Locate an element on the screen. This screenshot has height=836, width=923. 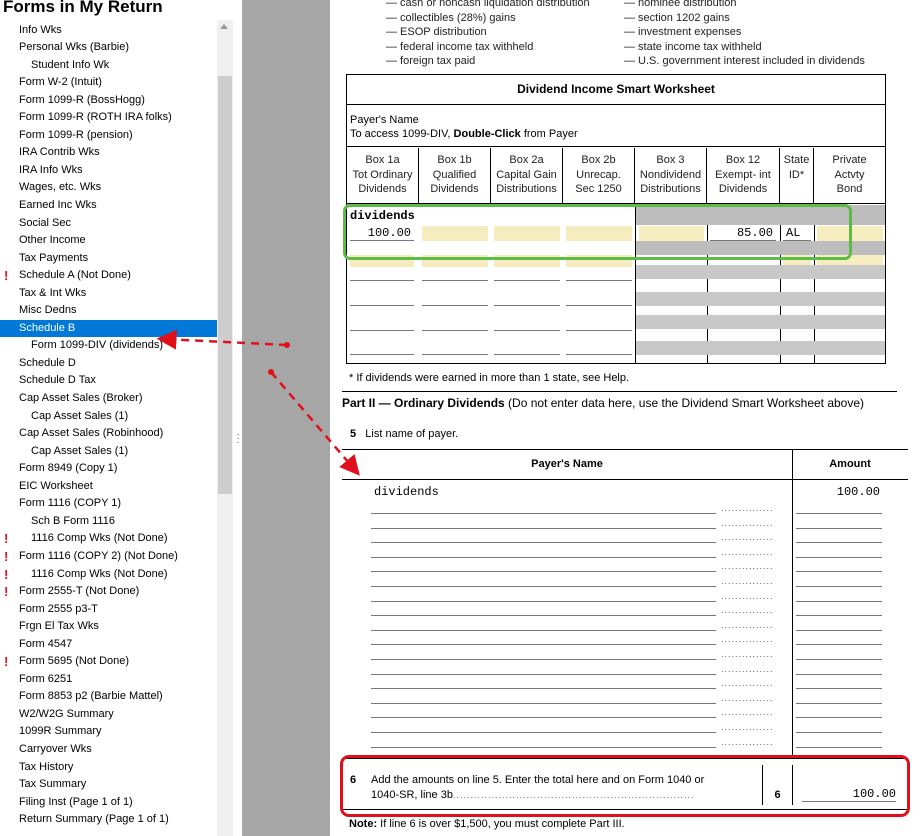
row2-box1b-field is located at coordinates (455, 261).